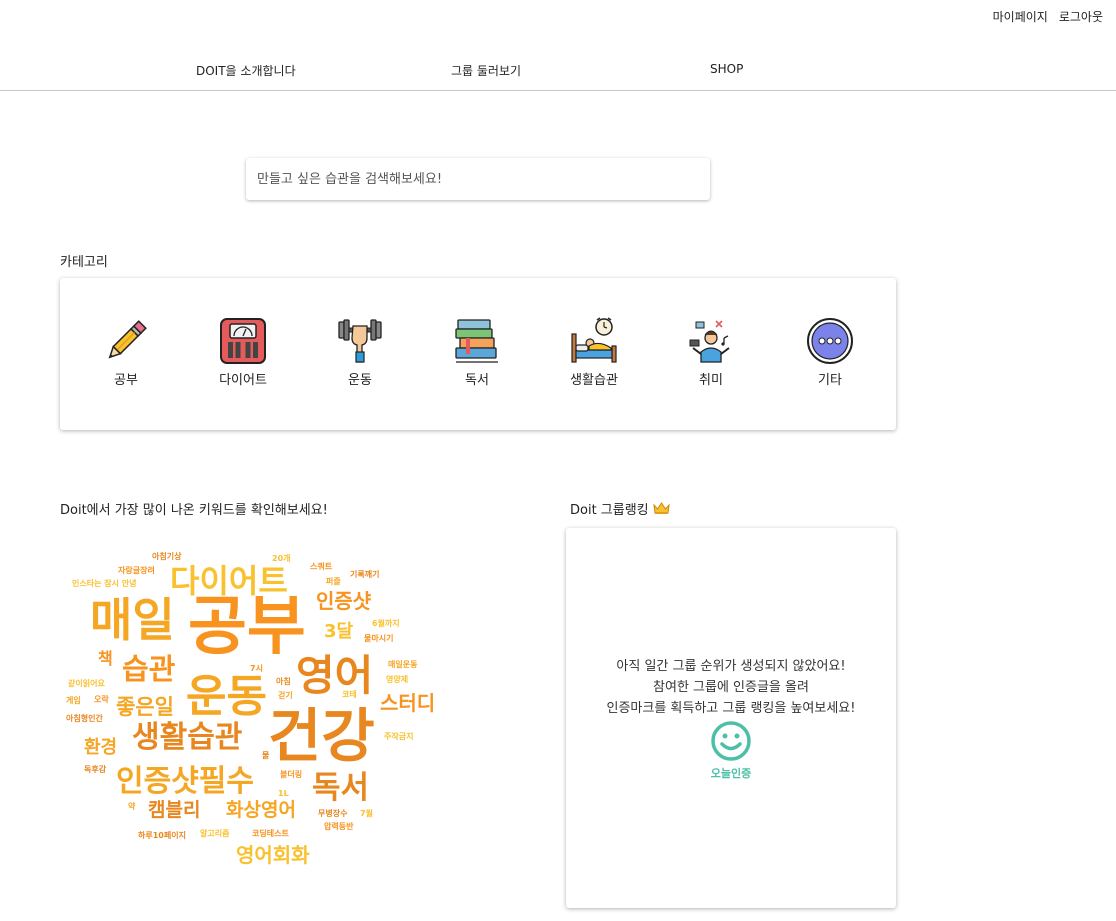  I want to click on keyword-word: 스터디, so click(408, 703).